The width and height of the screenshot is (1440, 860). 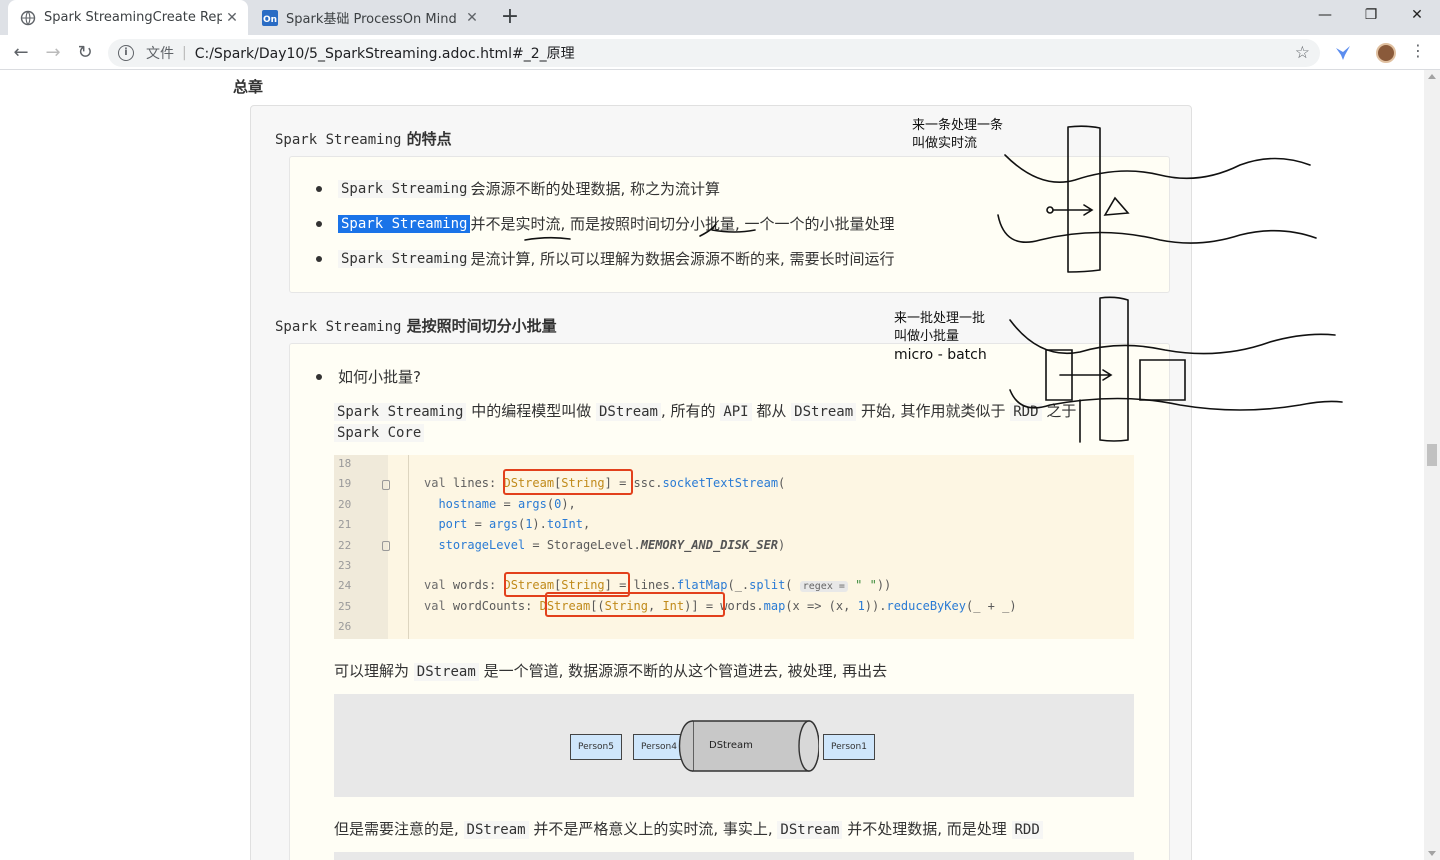 What do you see at coordinates (85, 53) in the screenshot?
I see `reload-icon: ↻` at bounding box center [85, 53].